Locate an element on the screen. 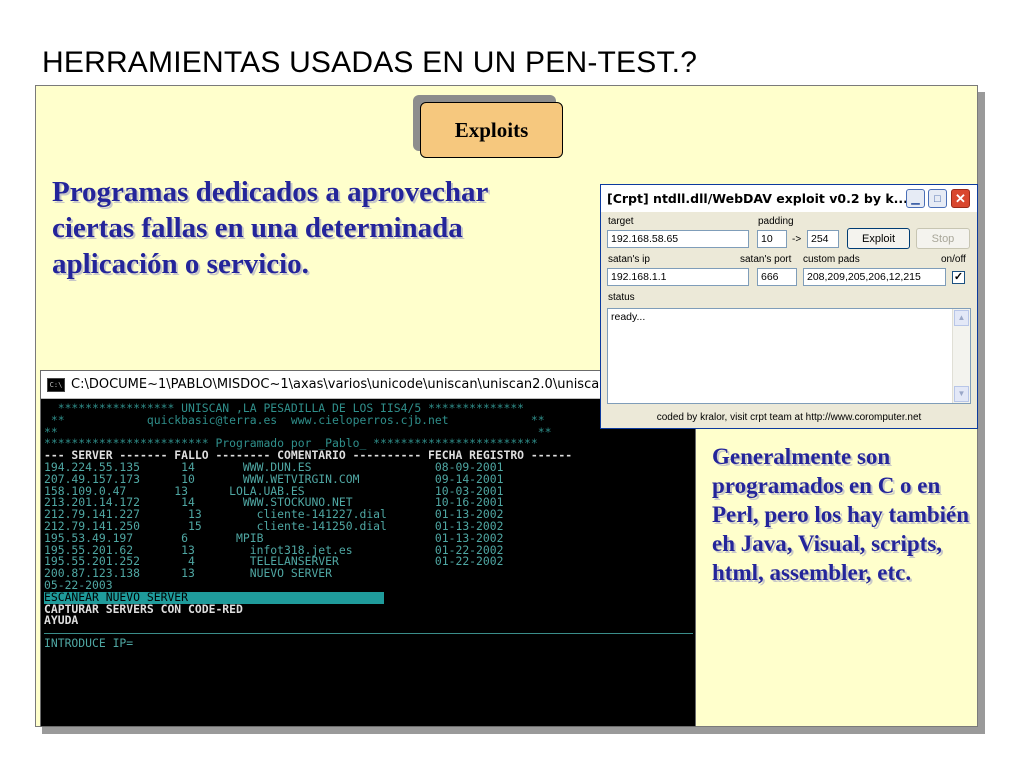  satan-ip-input: 192.168.1.1 is located at coordinates (678, 277).